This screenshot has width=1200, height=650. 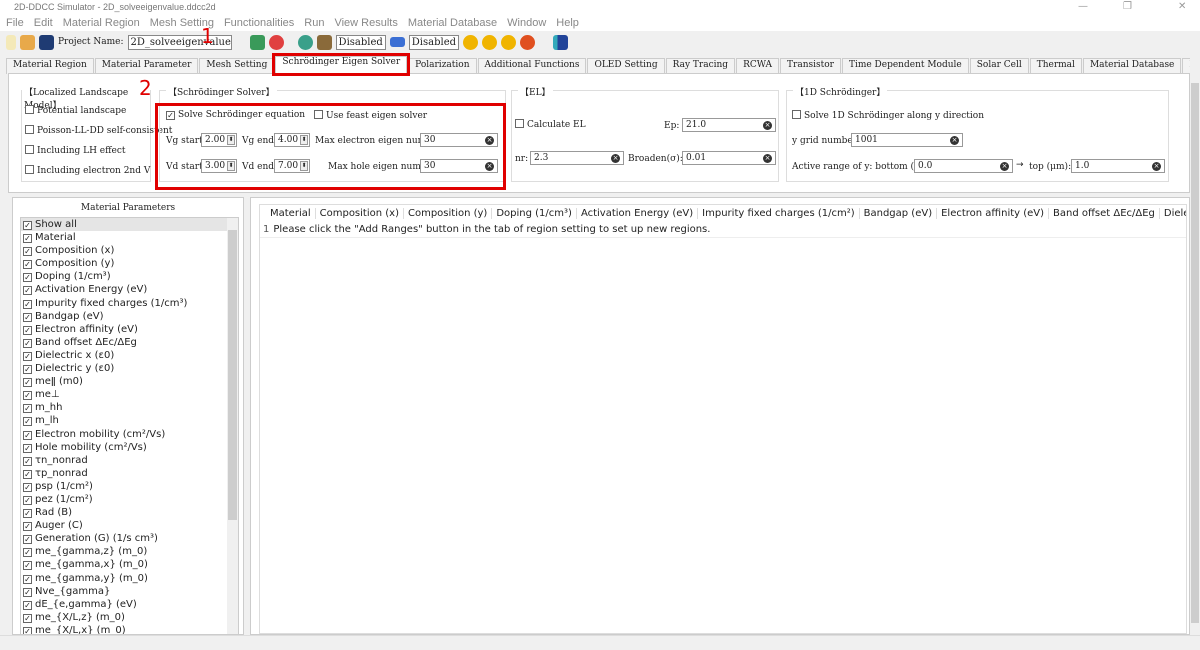 I want to click on parameter-checkbox-item: ✓ Bandgap (eV), so click(x=129, y=316).